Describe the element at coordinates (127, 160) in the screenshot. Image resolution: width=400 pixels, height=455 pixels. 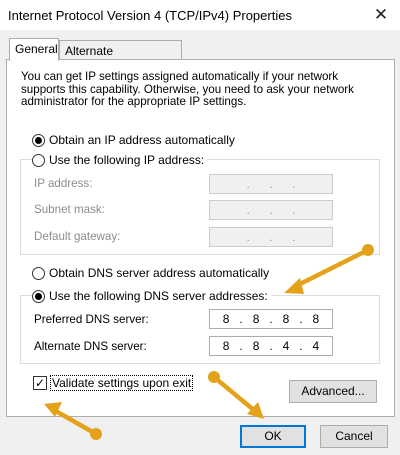
I see `use-ip-label: Use the following IP address:` at that location.